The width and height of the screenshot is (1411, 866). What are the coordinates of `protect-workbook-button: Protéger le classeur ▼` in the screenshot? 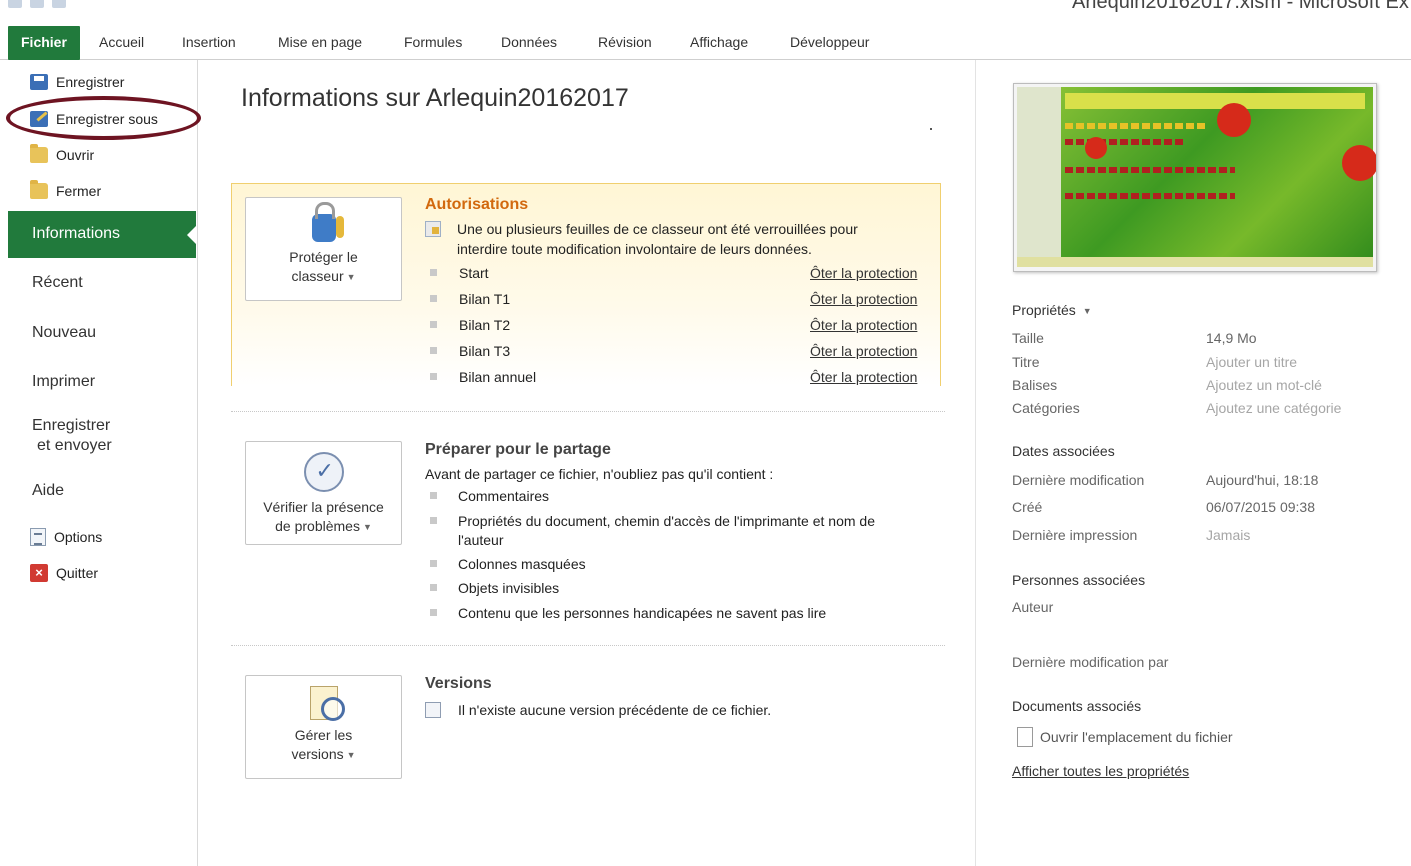 It's located at (323, 249).